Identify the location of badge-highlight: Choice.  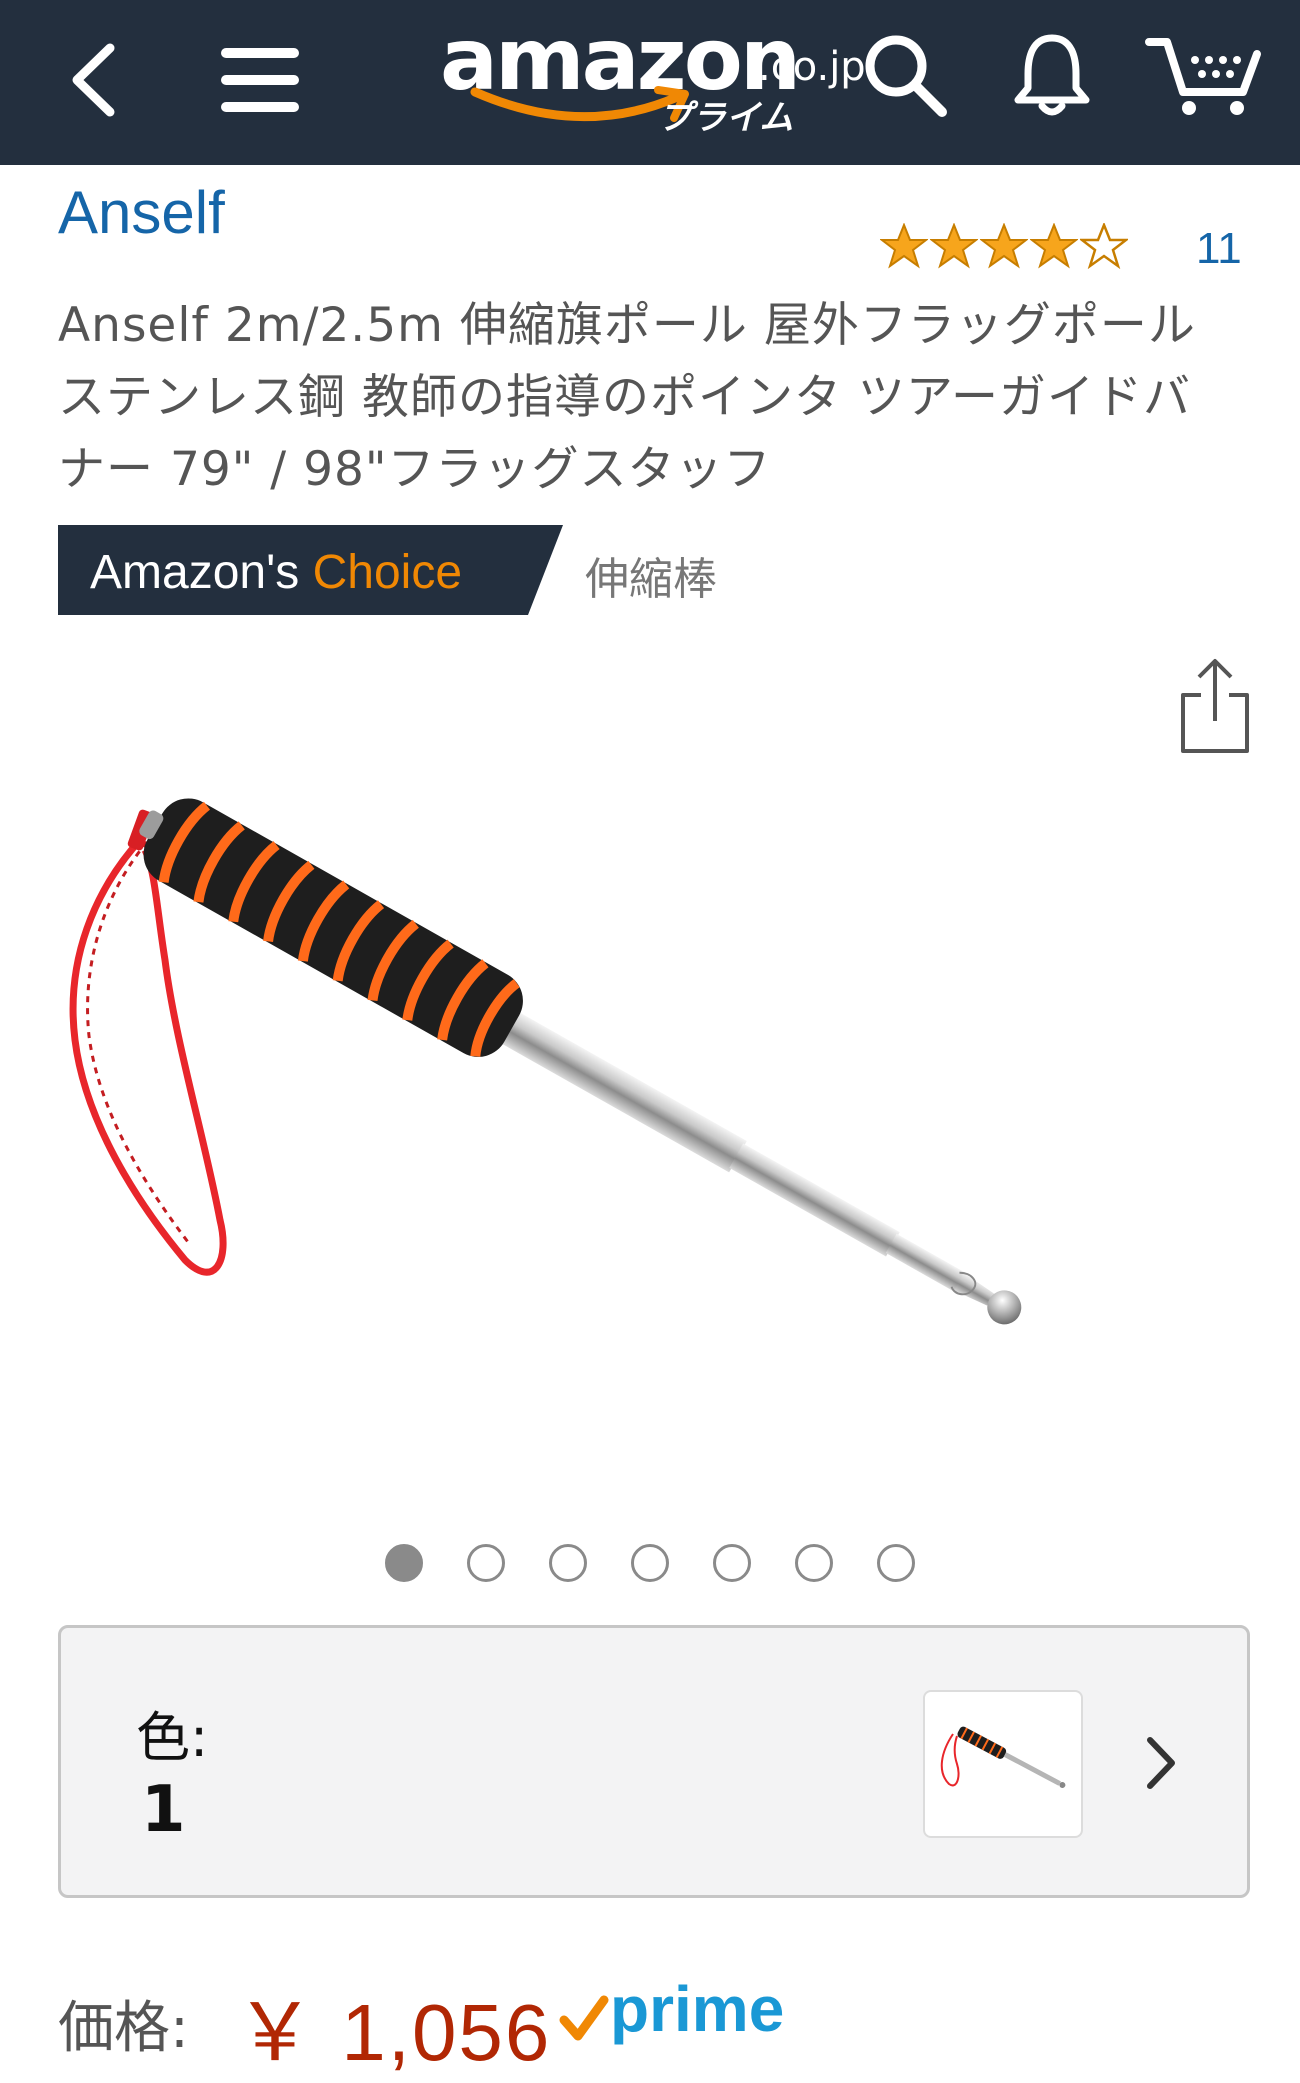
(387, 572).